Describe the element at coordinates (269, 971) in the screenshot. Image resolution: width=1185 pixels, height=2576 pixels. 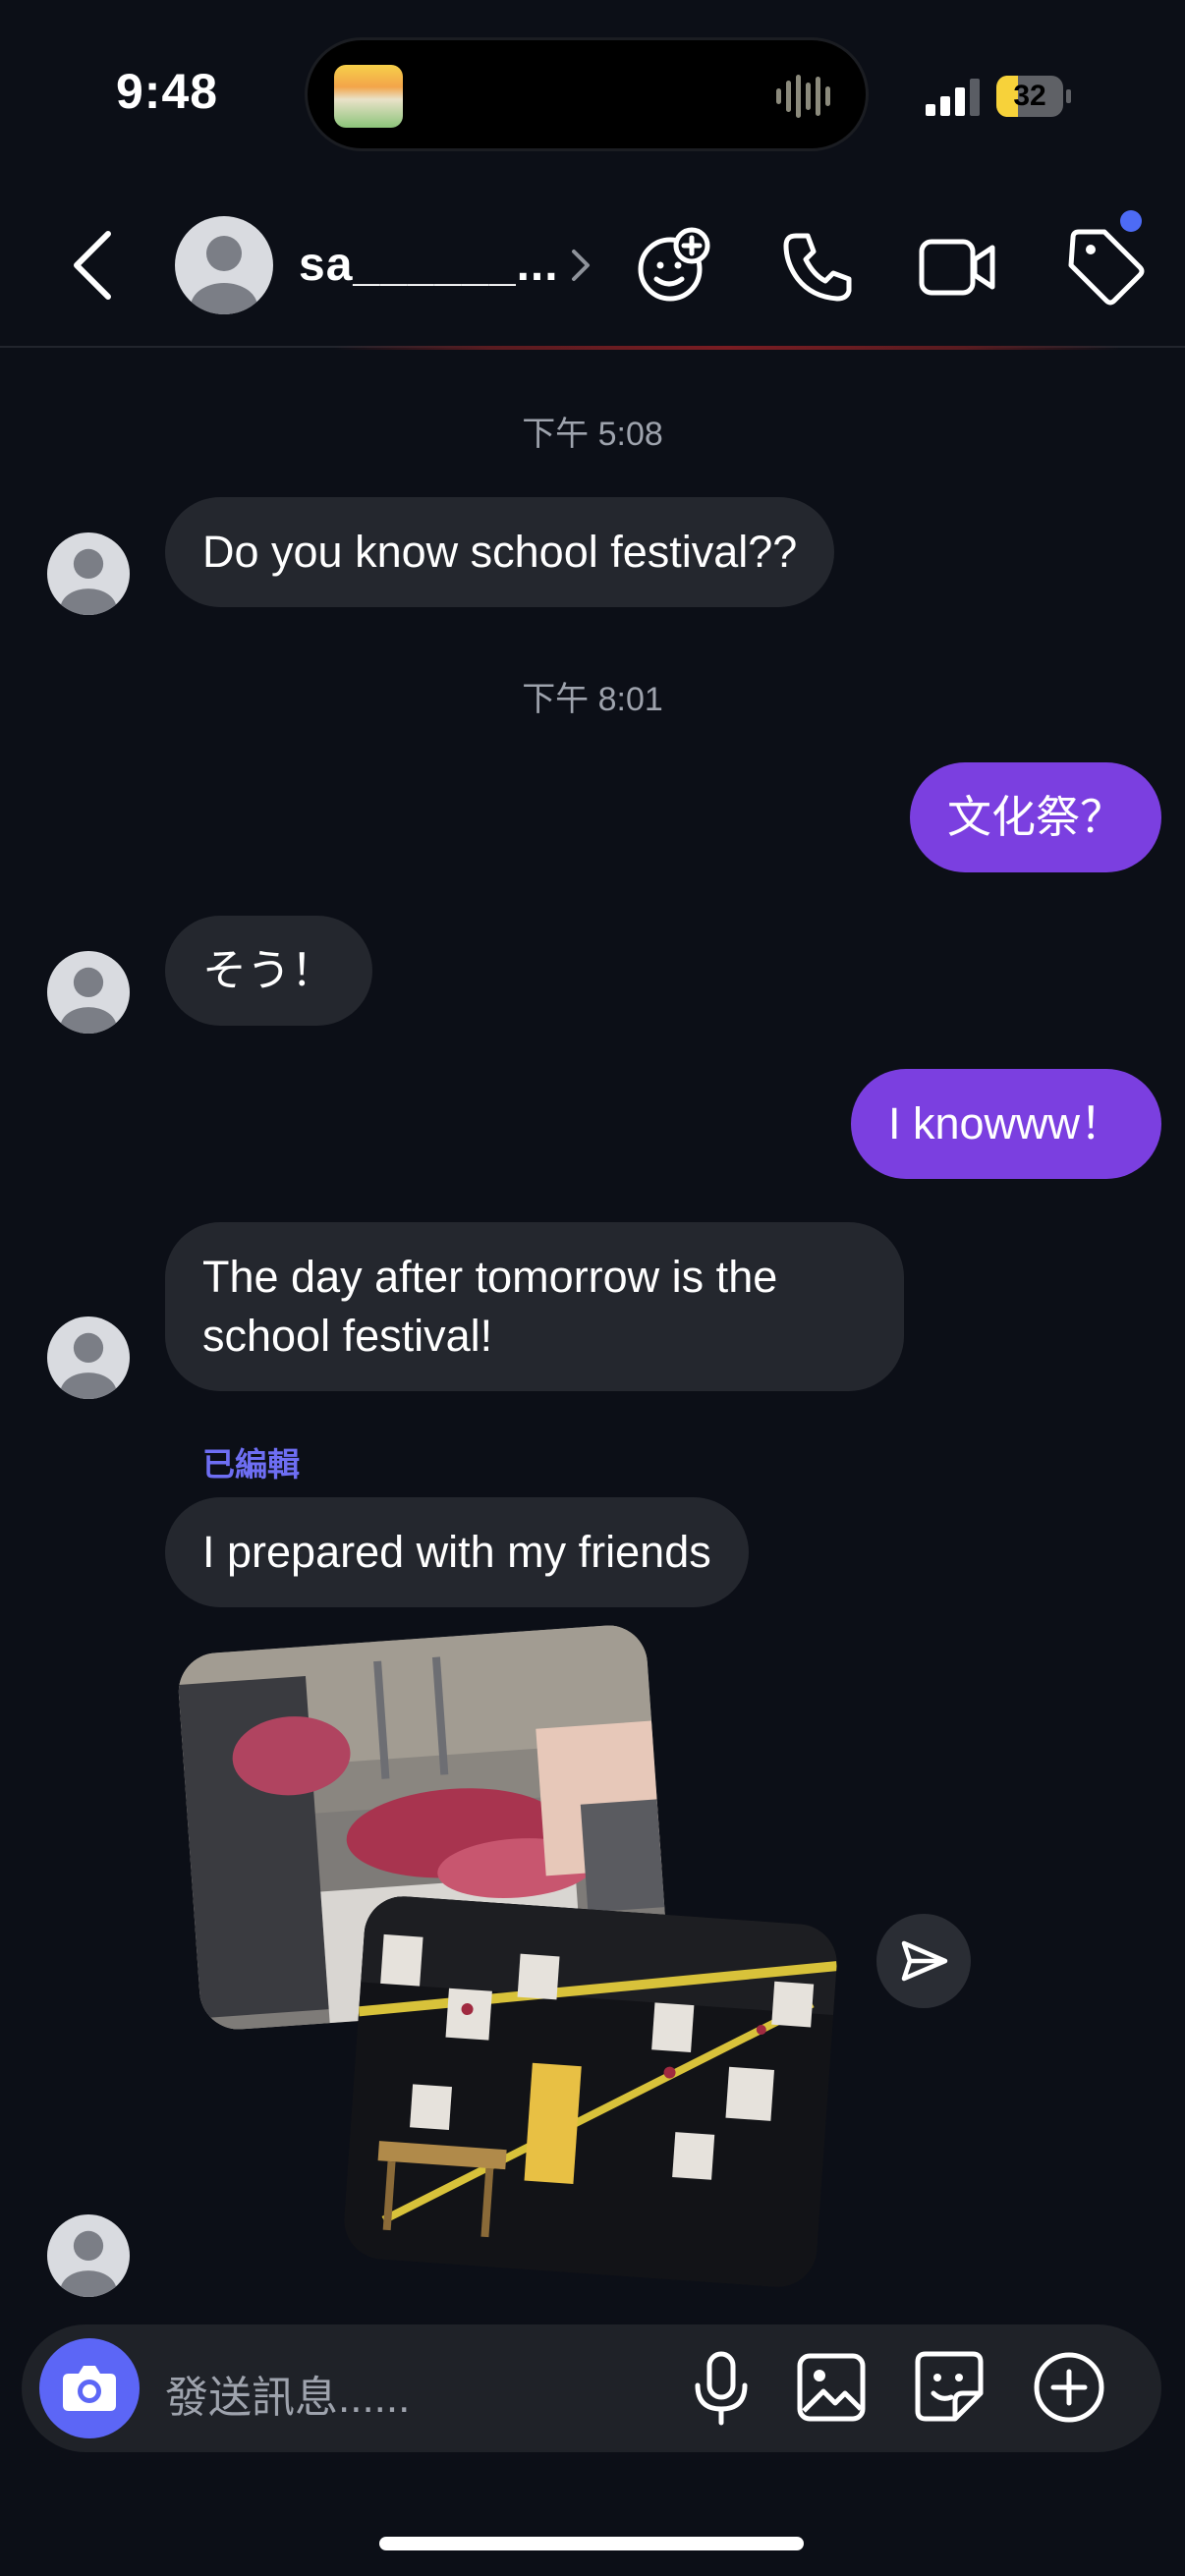
I see `message-bubble-incoming: そう！` at that location.